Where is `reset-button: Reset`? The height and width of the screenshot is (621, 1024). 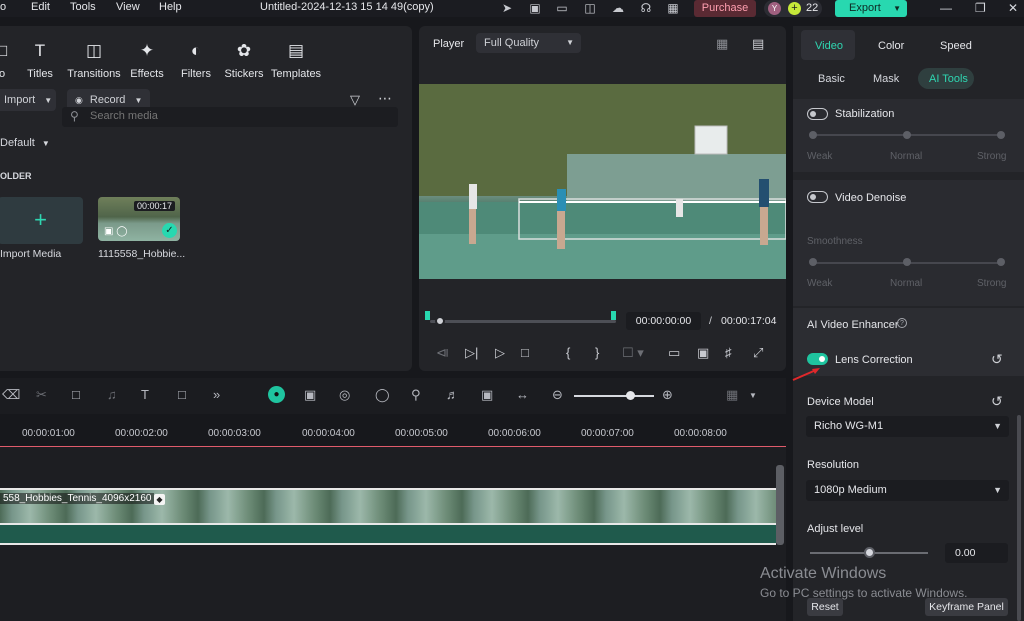
reset-button: Reset is located at coordinates (825, 607).